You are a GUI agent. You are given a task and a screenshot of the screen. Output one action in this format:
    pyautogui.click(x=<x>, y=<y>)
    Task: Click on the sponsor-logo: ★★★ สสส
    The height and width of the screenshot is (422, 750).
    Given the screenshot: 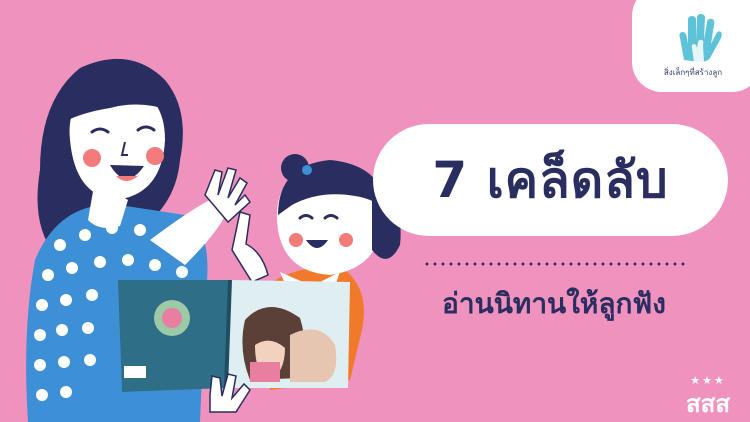 What is the action you would take?
    pyautogui.click(x=708, y=396)
    